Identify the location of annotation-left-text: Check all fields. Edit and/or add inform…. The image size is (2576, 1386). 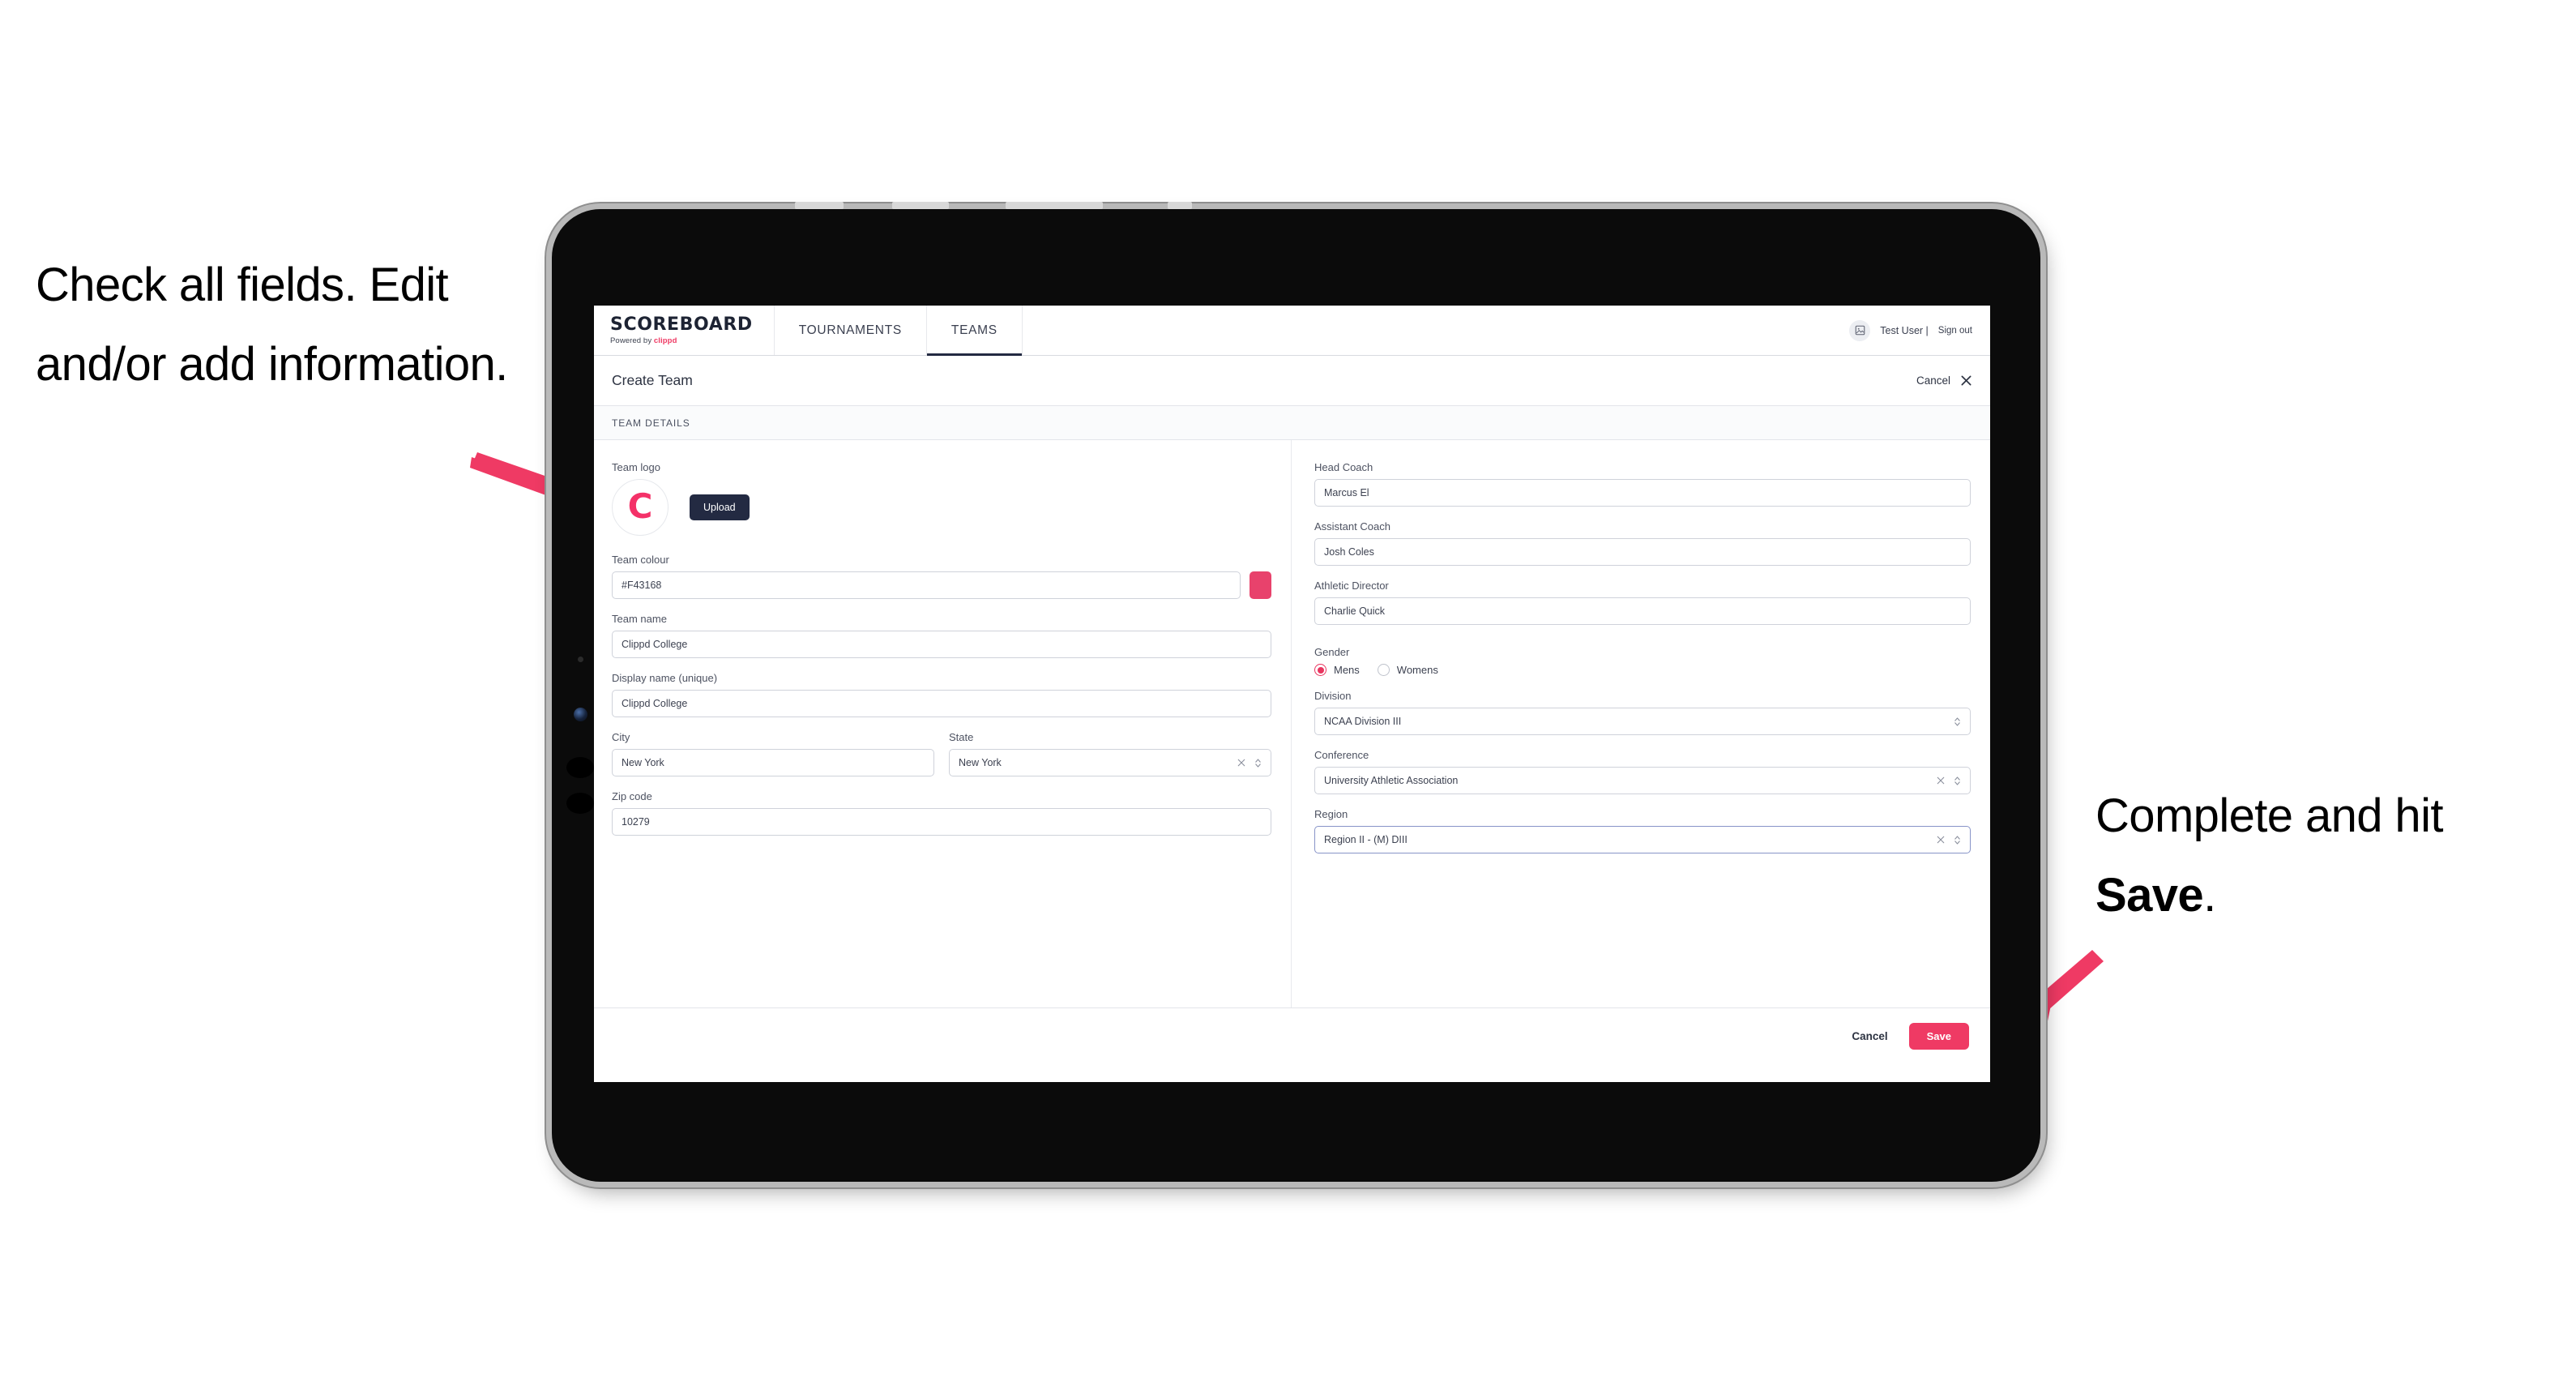
(272, 325).